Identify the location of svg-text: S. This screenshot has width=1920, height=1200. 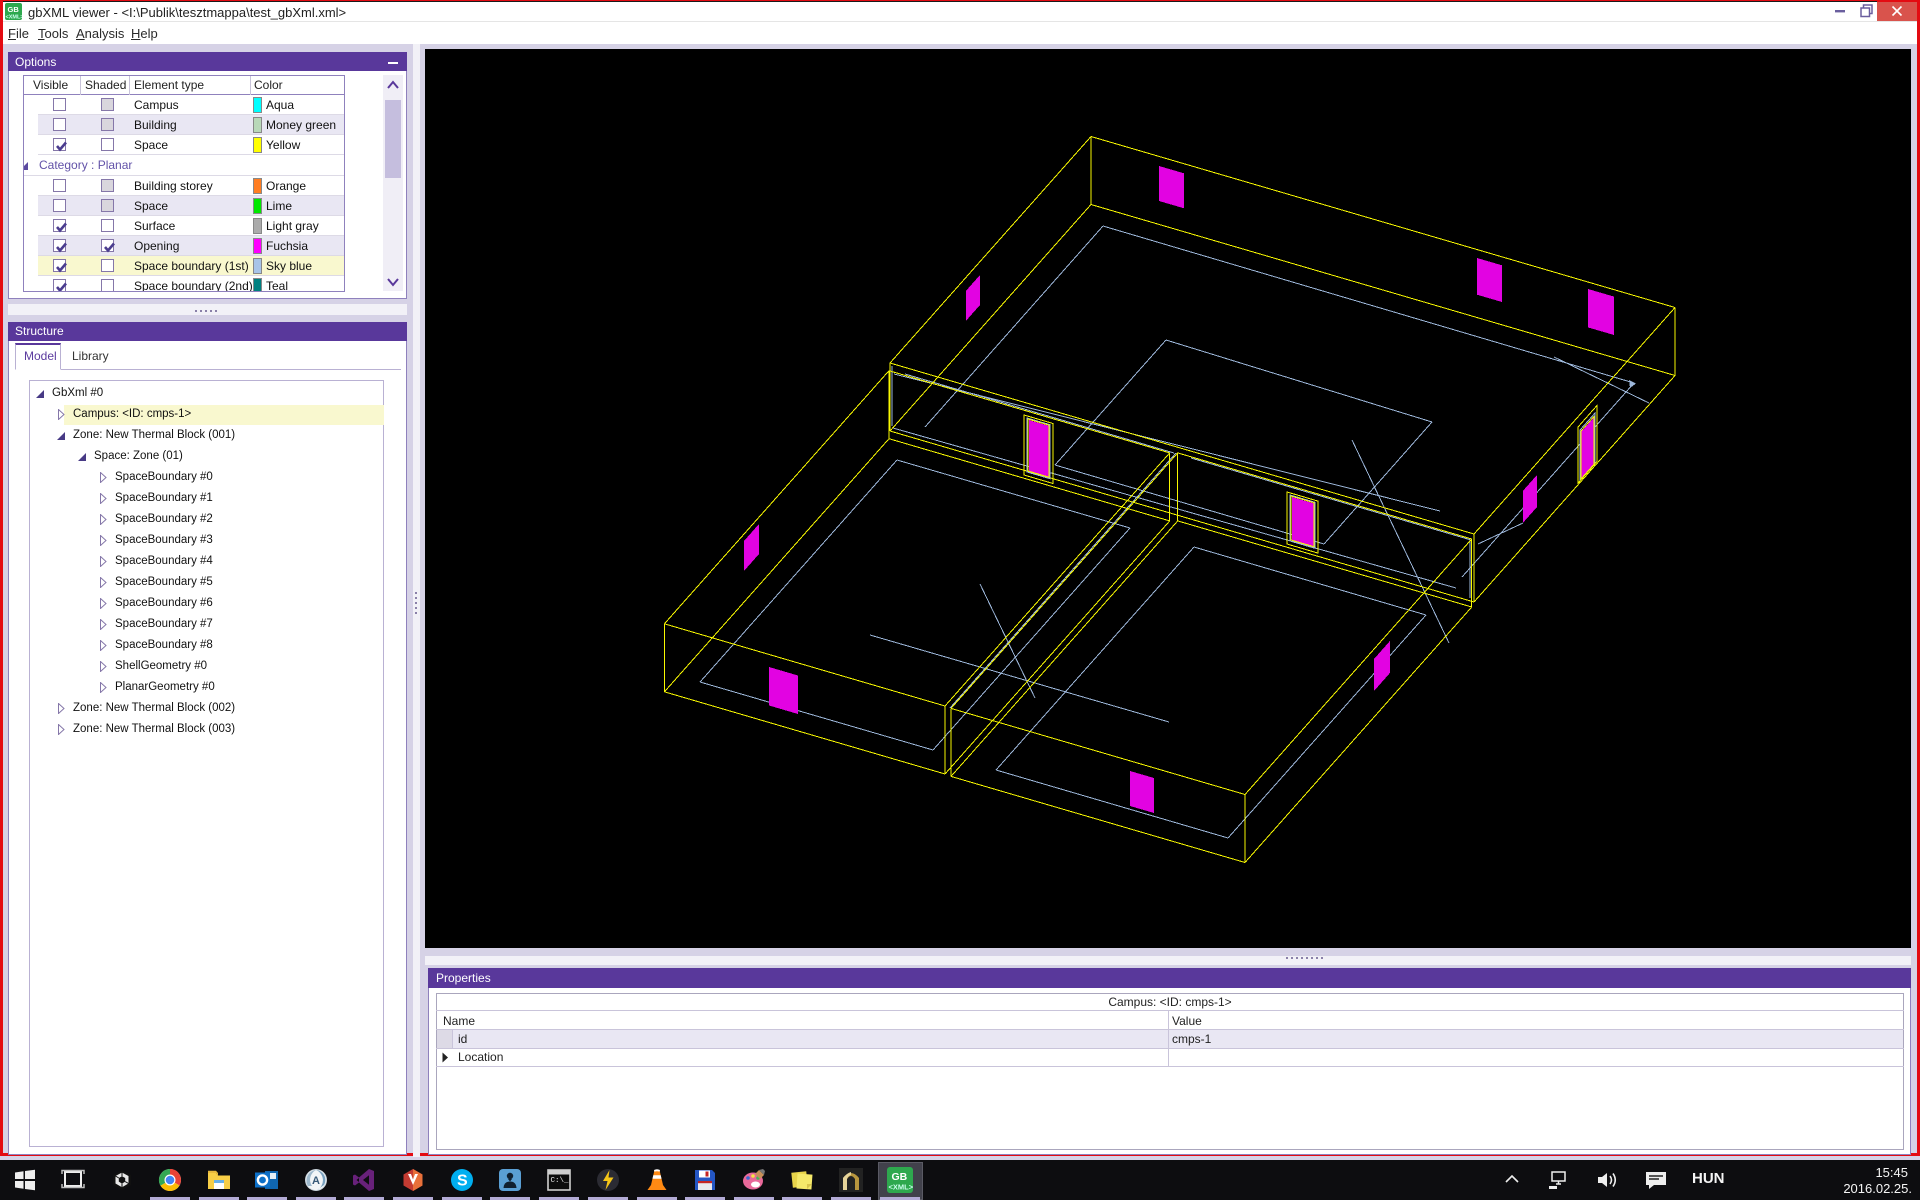
(462, 1181).